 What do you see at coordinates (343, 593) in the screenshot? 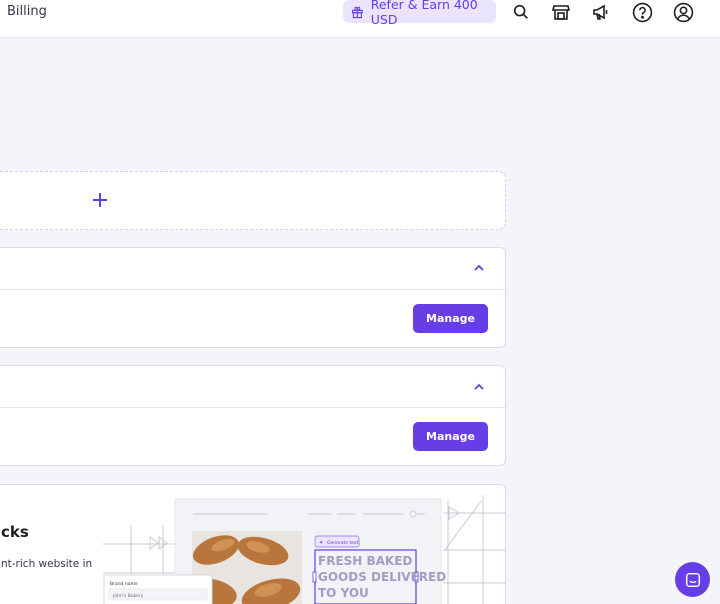
I see `mock-headline-line-3: TO YOU` at bounding box center [343, 593].